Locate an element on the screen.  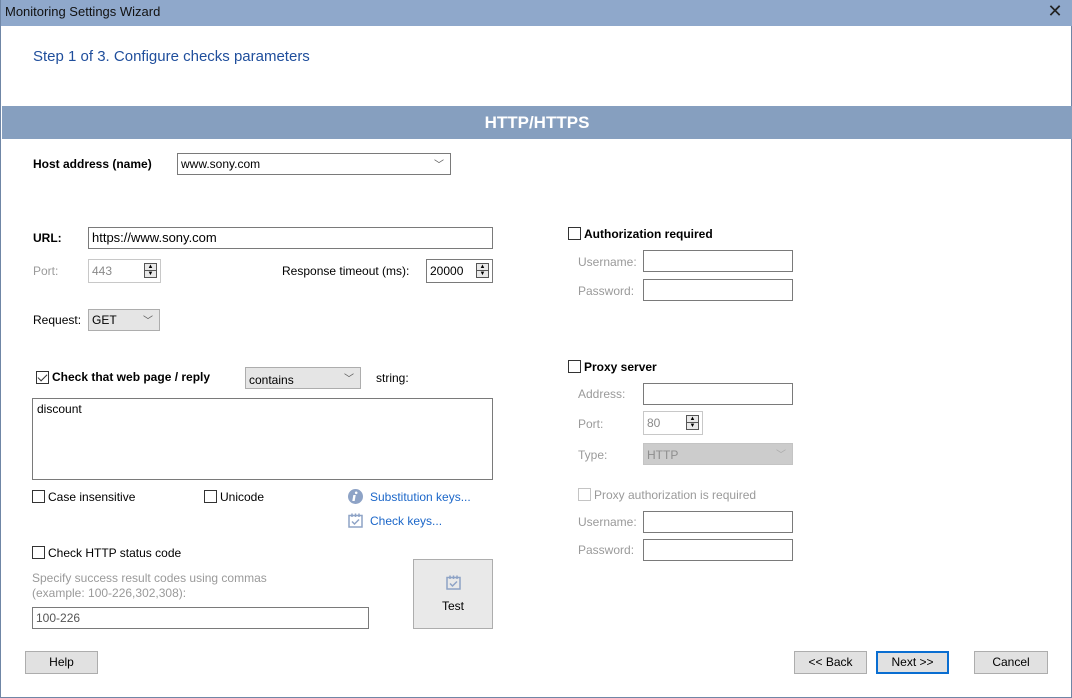
case-insensitive-label: Case insensitive is located at coordinates (91, 497).